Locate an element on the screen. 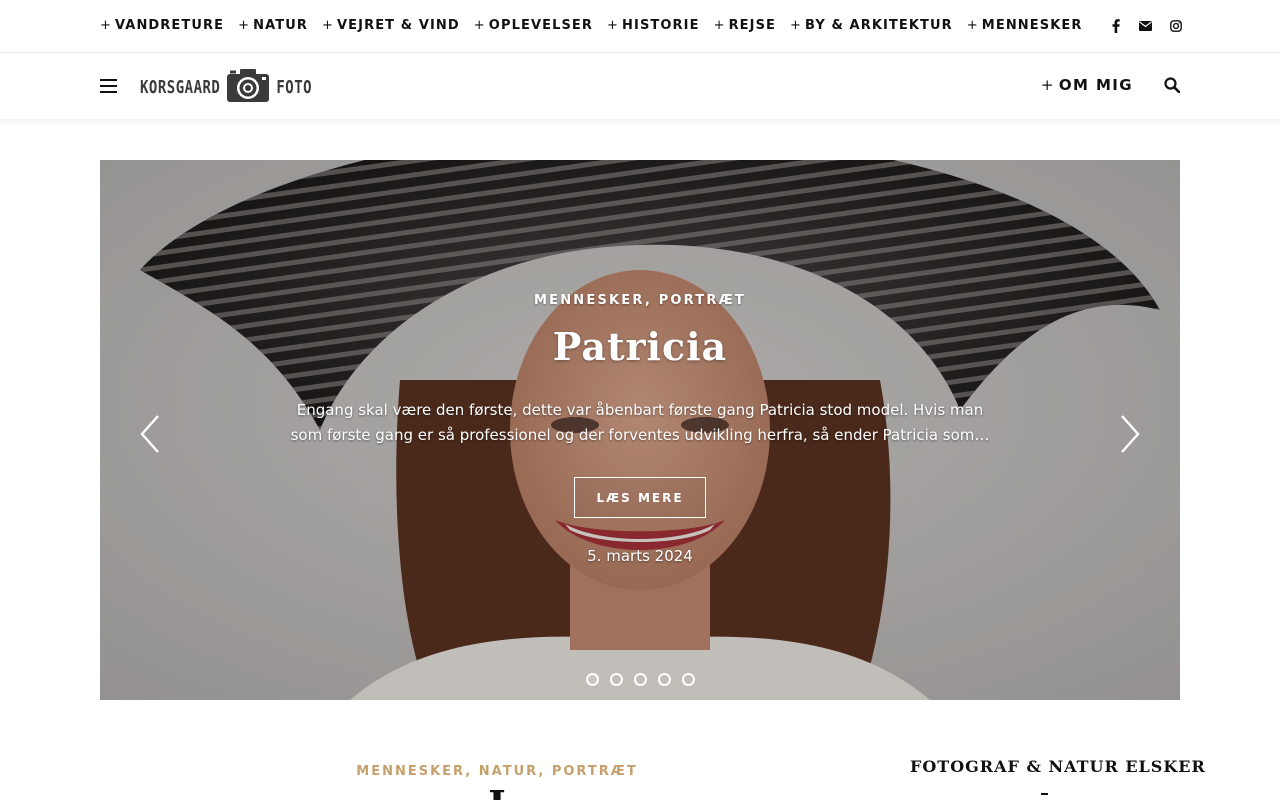 This screenshot has width=1280, height=800. widget-divider is located at coordinates (1044, 794).